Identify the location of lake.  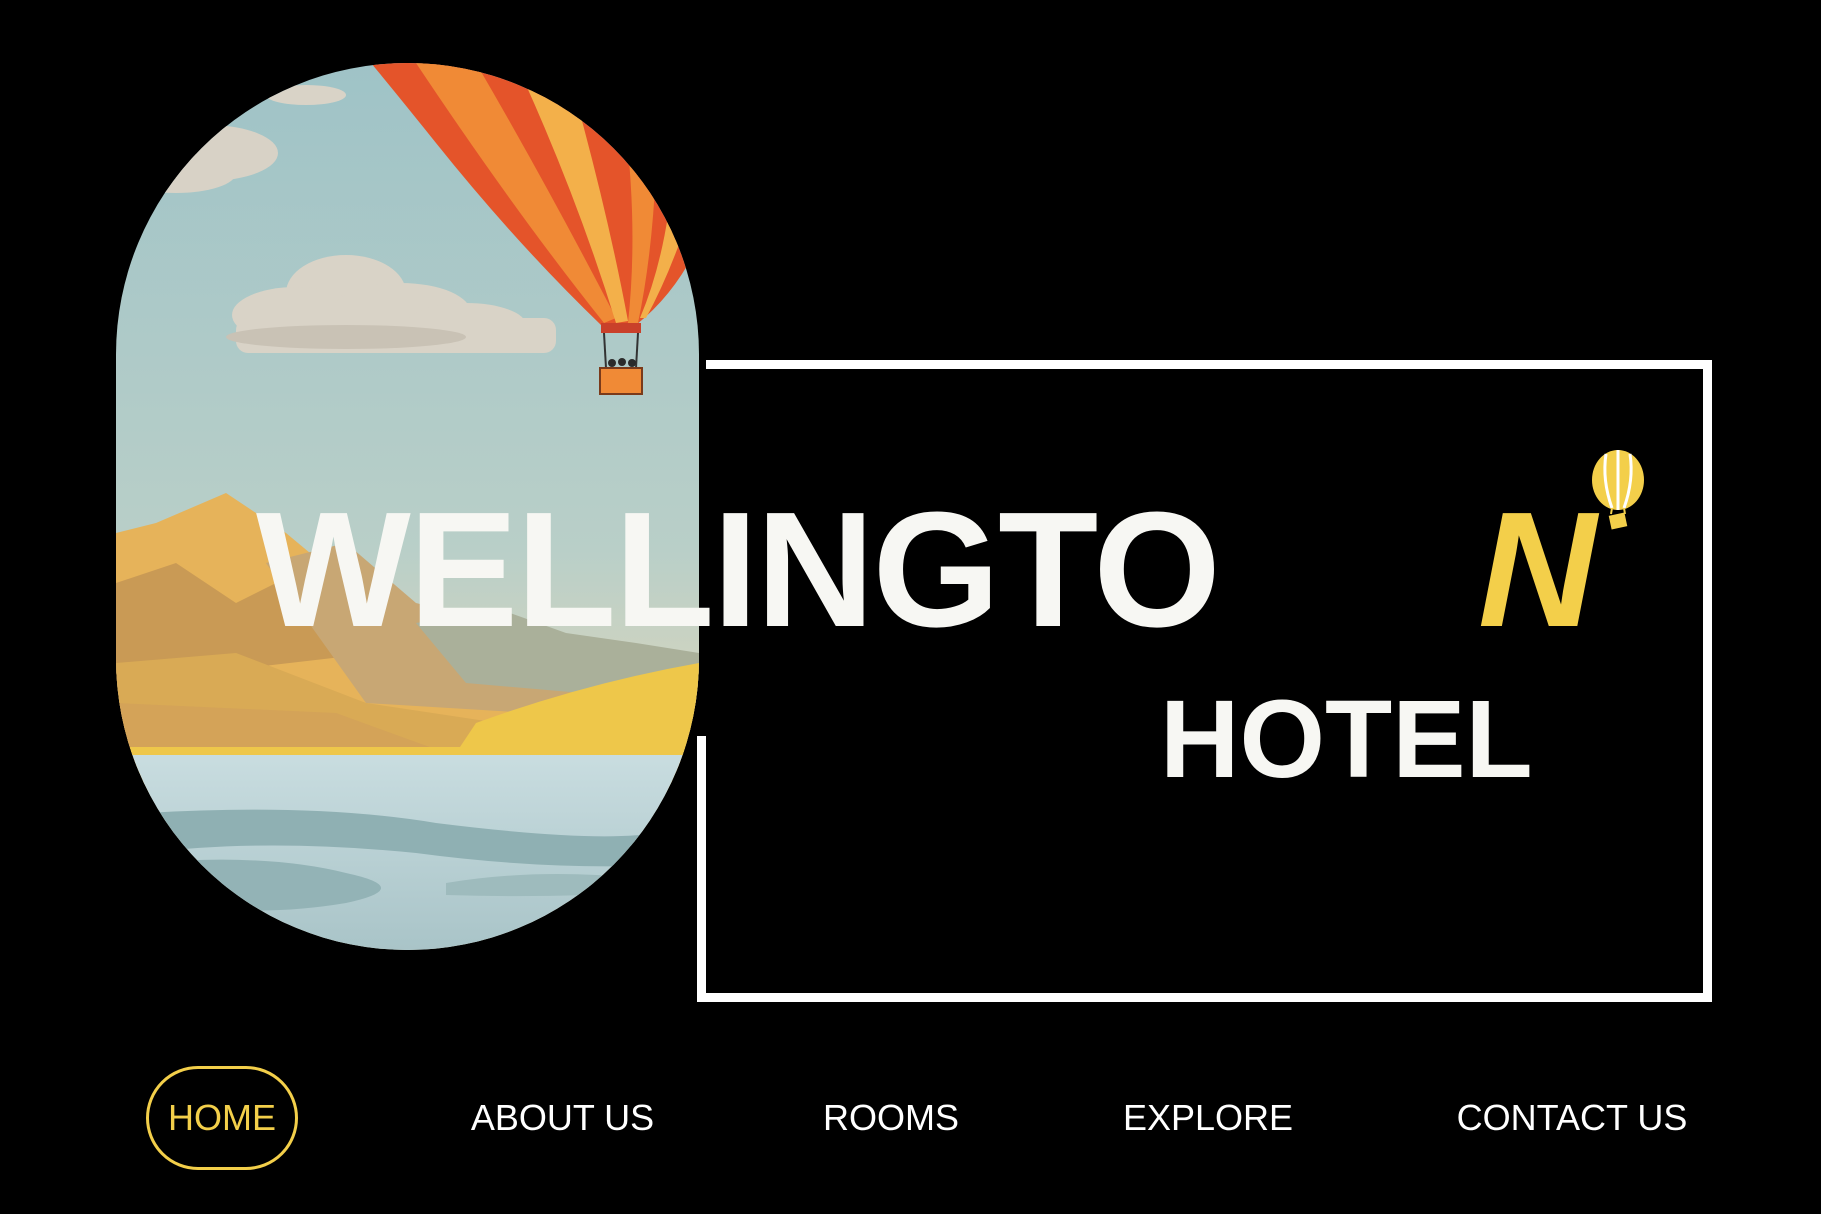
(407, 848).